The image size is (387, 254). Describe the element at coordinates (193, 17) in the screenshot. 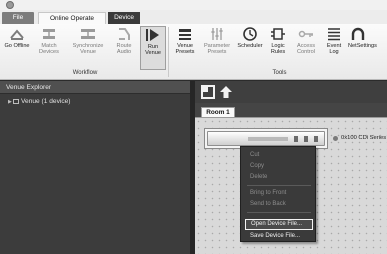

I see `ribbon-tab-row: File Online Operate Device` at that location.